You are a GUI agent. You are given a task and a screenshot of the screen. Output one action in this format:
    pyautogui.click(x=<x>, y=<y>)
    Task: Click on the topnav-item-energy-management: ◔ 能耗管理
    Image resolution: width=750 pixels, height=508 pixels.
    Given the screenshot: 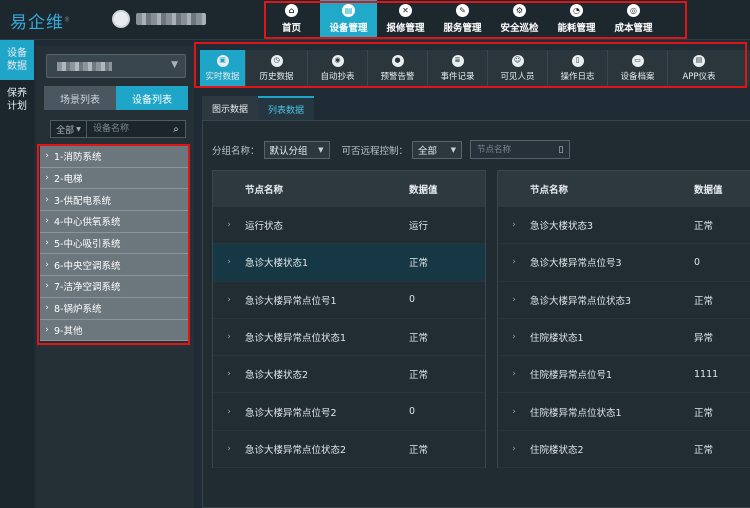 What is the action you would take?
    pyautogui.click(x=576, y=19)
    